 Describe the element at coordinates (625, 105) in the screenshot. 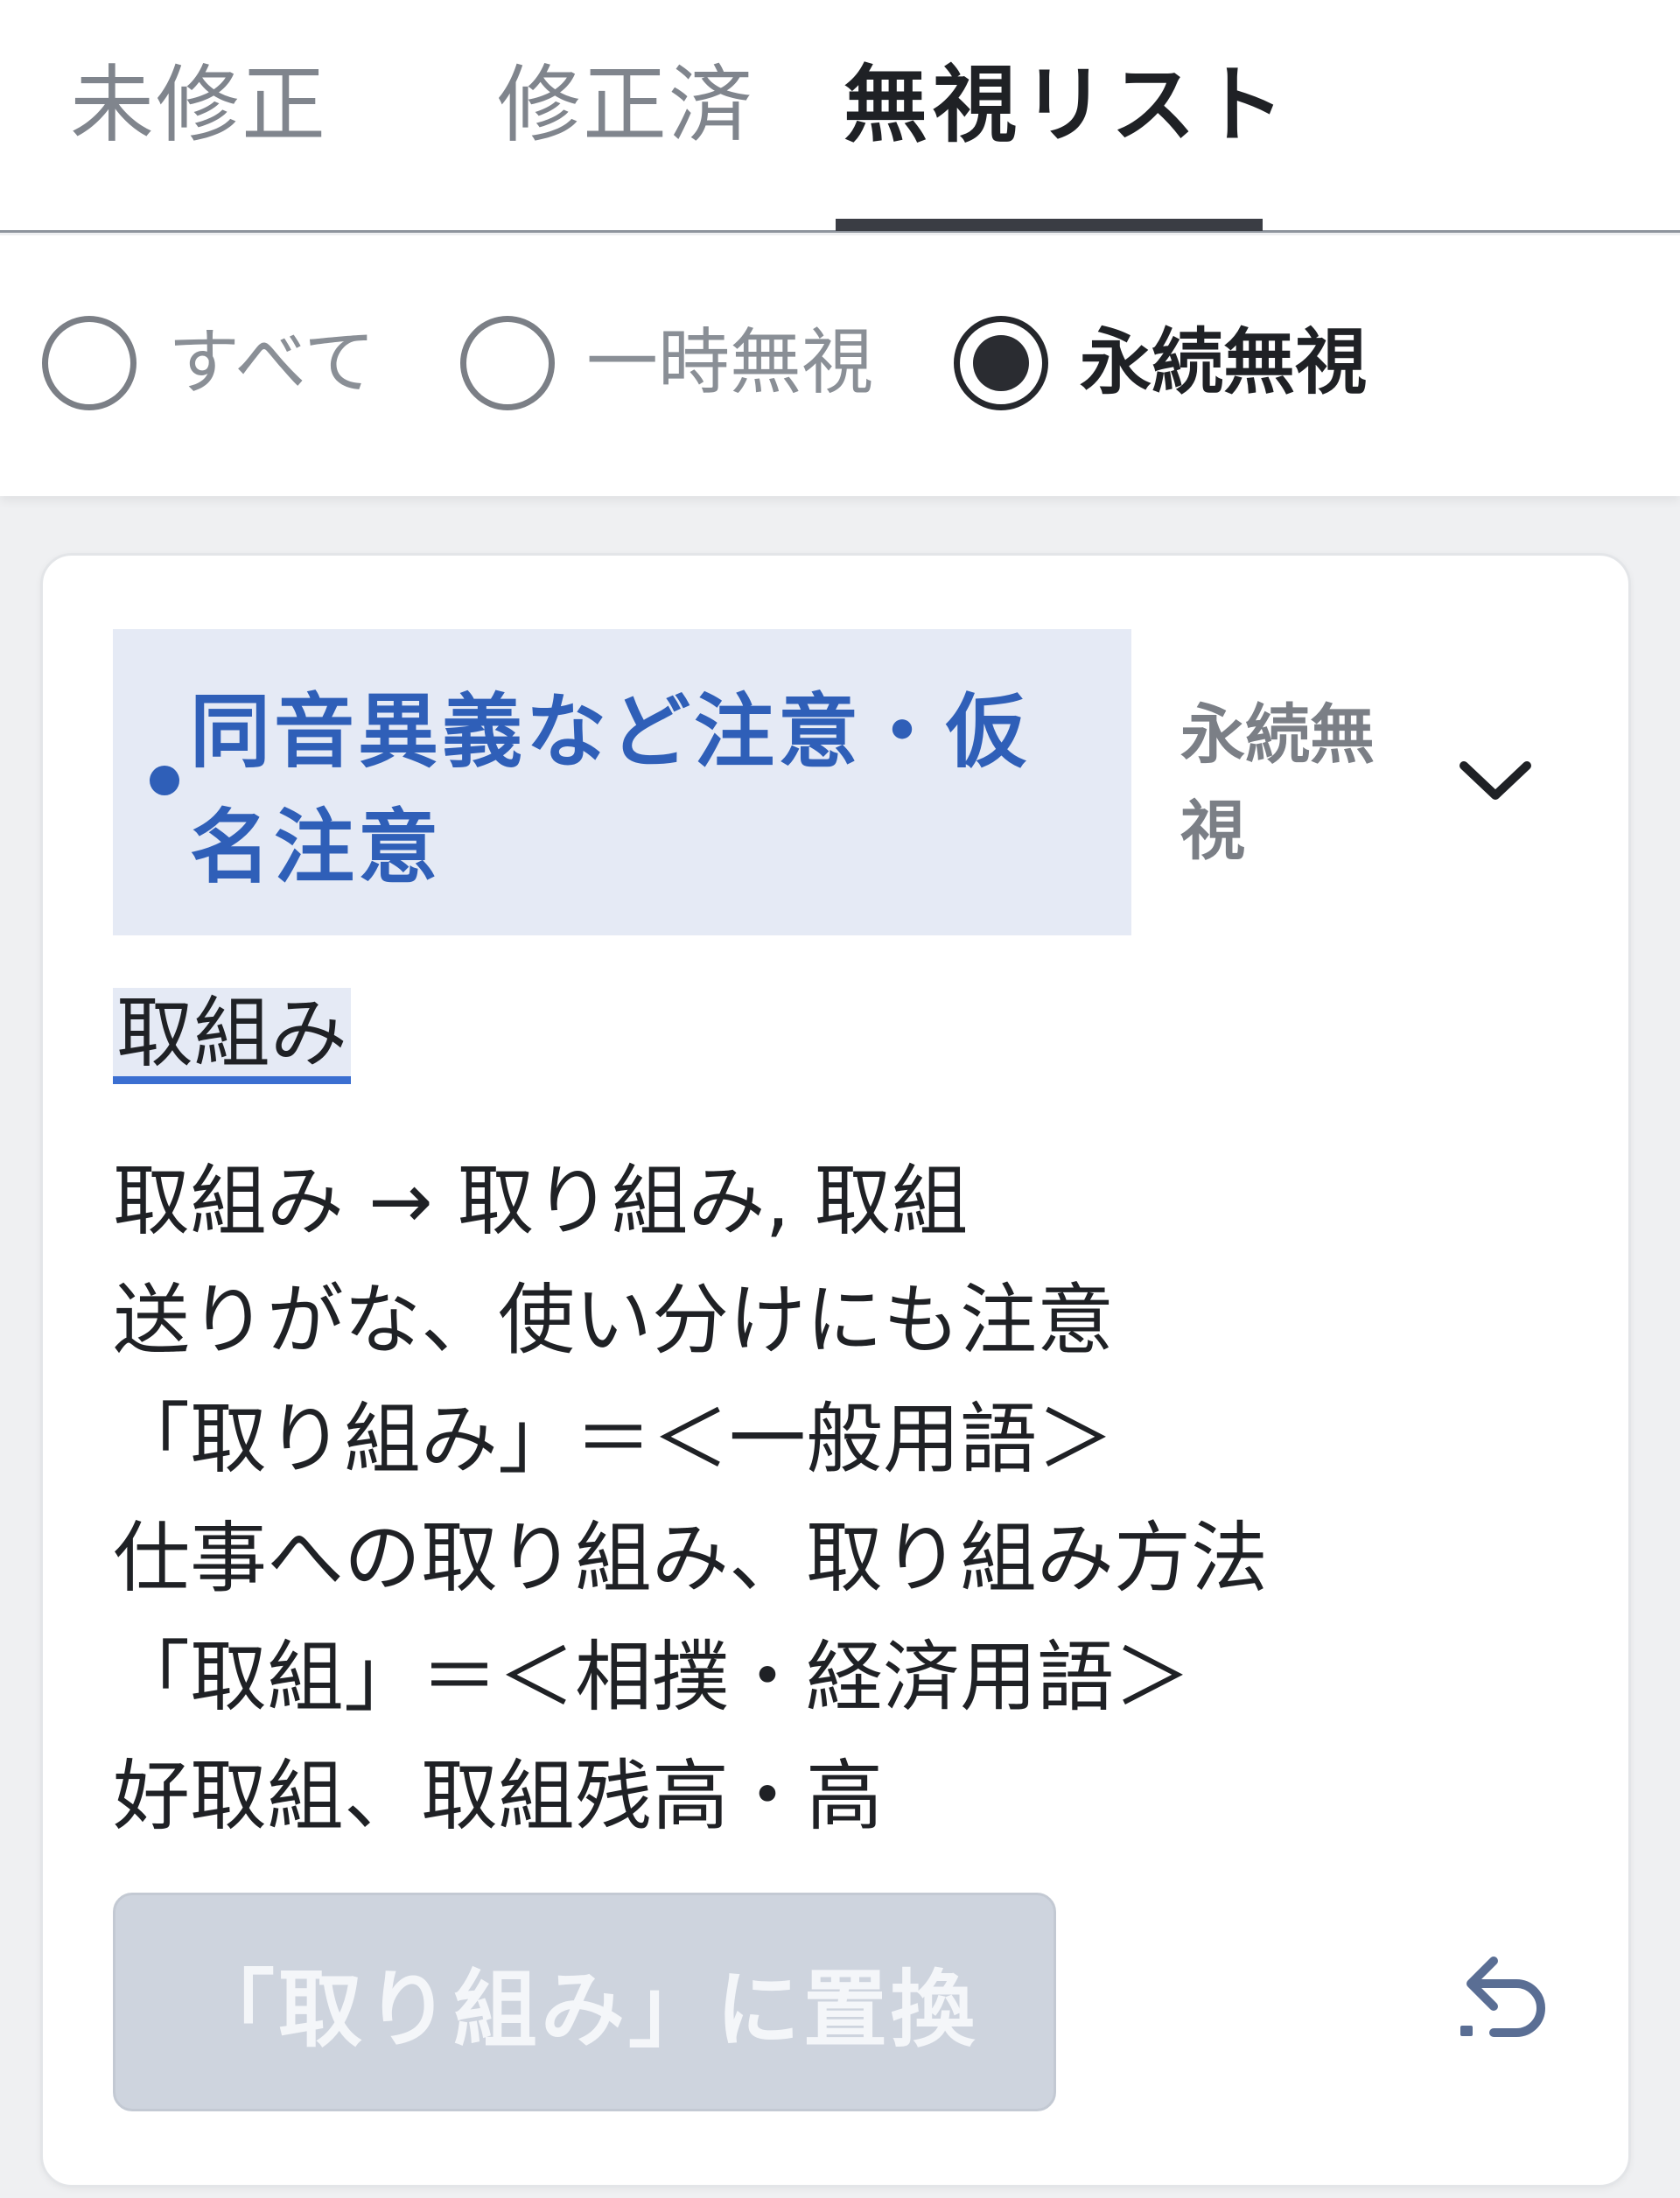

I see `tab-fixed: 修正済` at that location.